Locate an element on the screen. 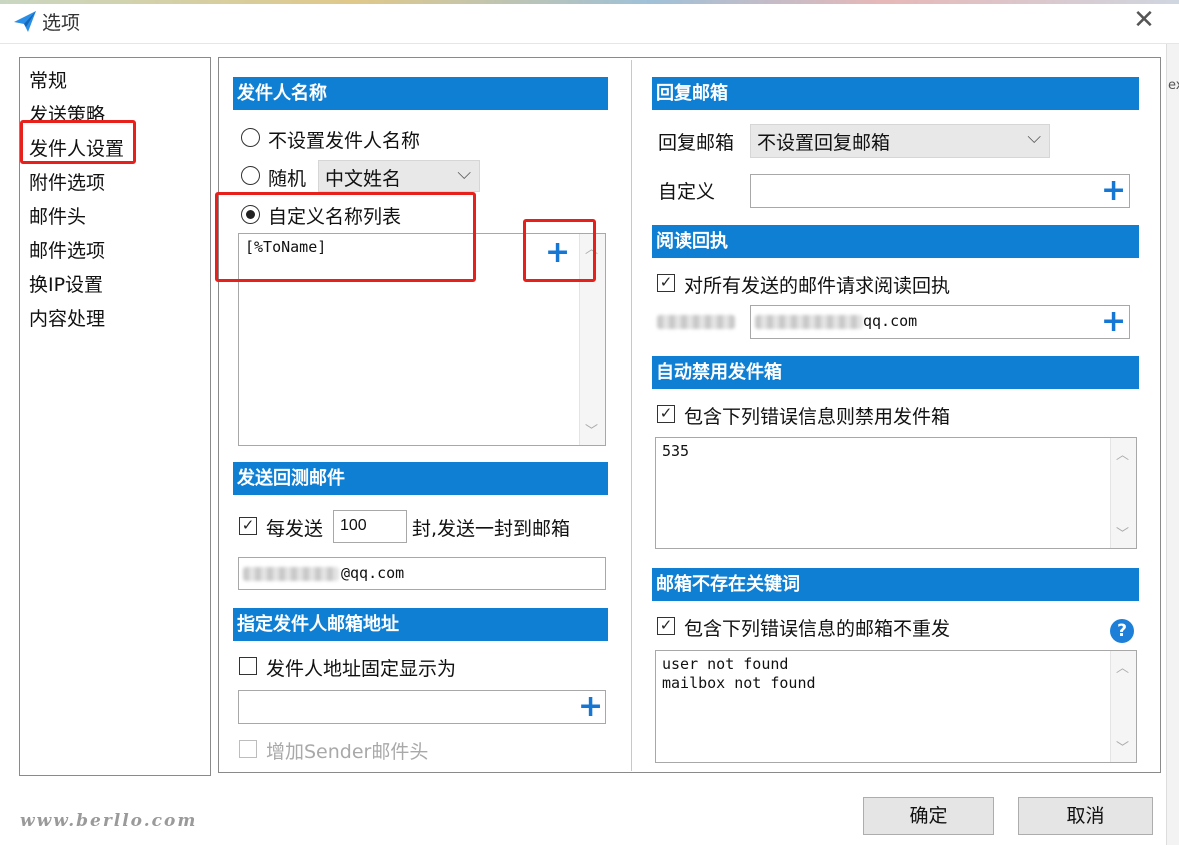  close-icon: ✕ is located at coordinates (1144, 20).